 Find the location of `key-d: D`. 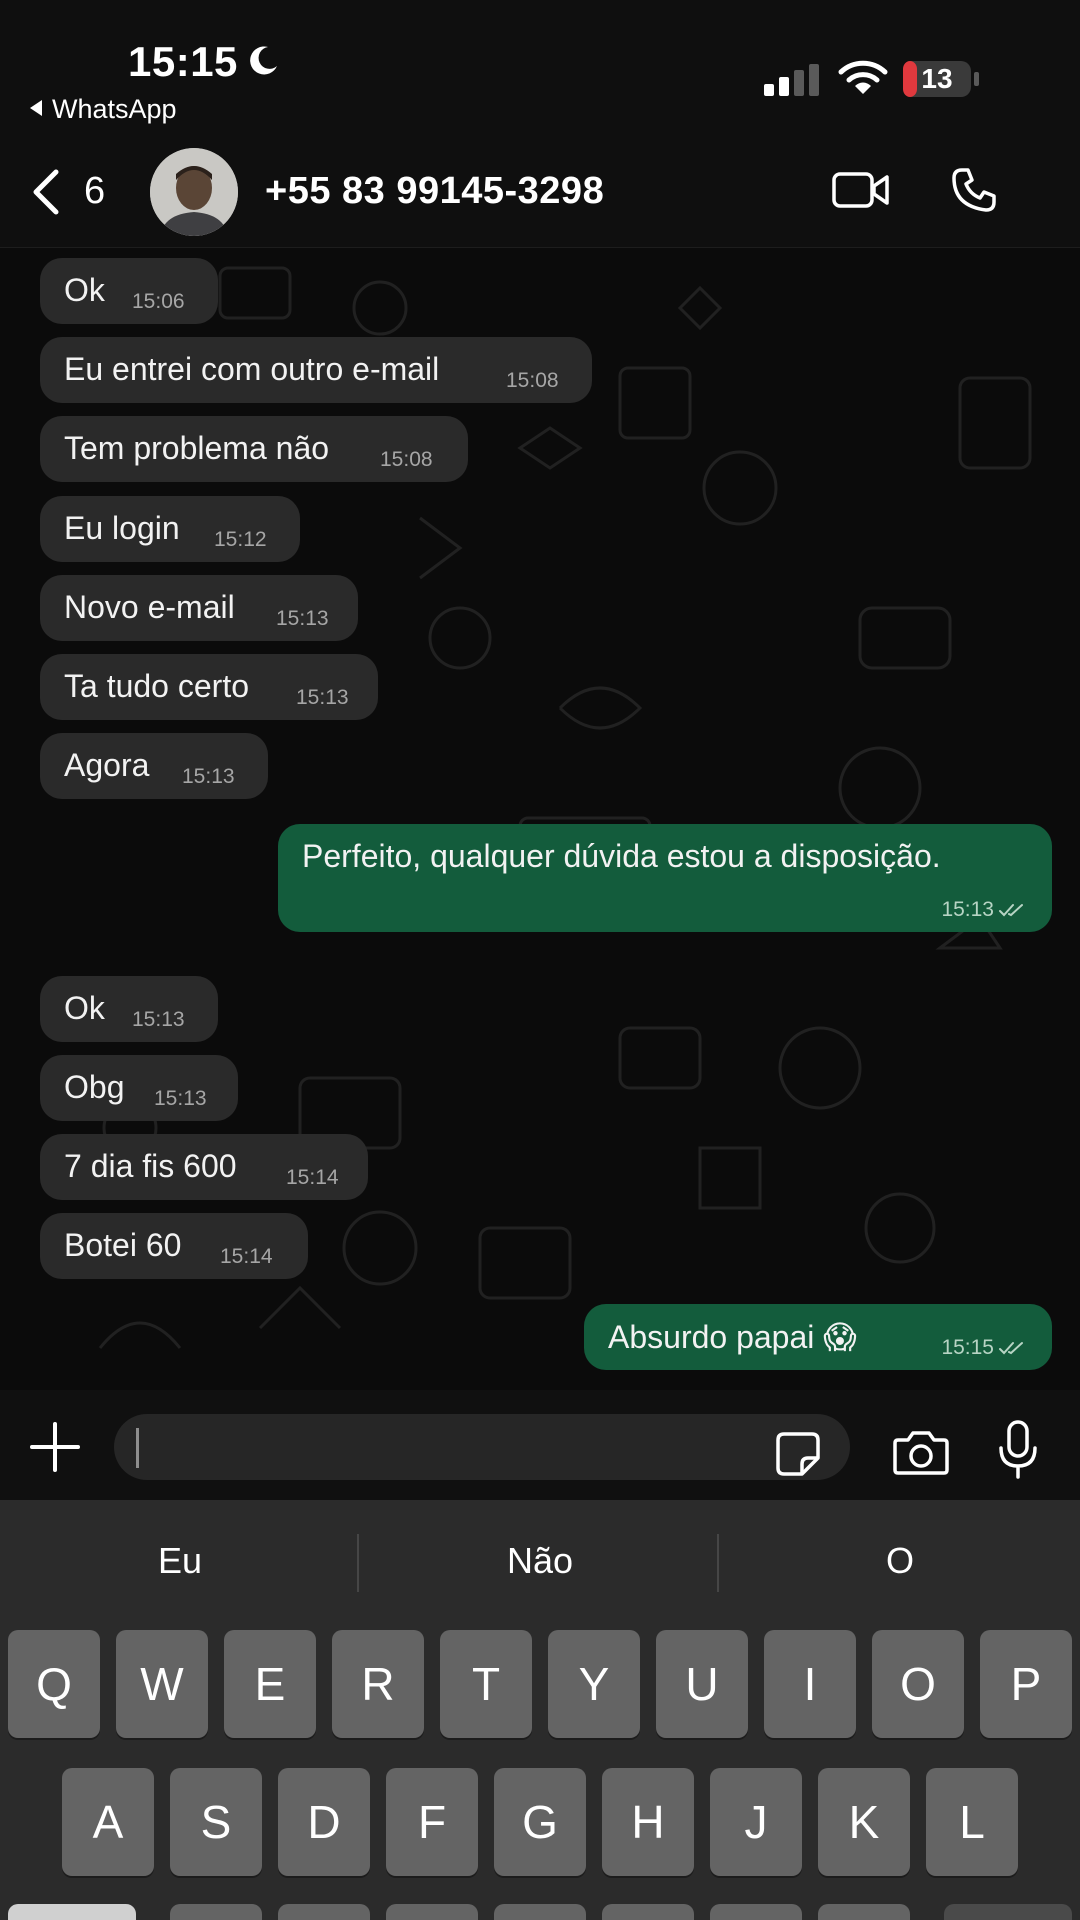

key-d: D is located at coordinates (324, 1822).